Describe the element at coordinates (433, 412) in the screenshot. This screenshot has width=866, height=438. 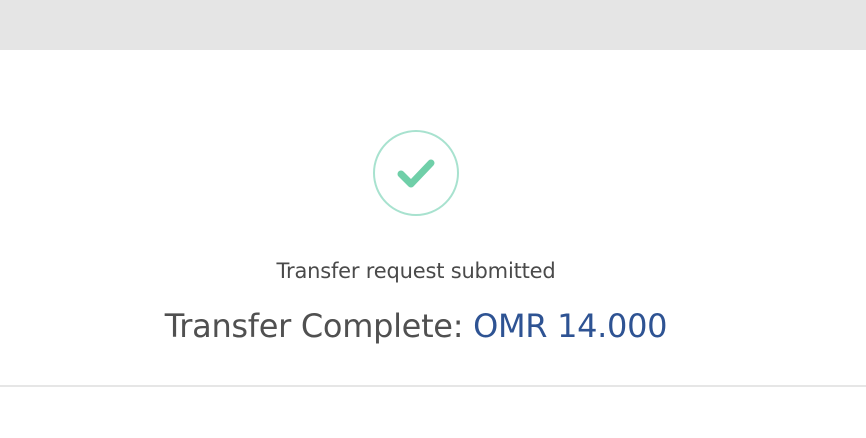
I see `bottom-area` at that location.